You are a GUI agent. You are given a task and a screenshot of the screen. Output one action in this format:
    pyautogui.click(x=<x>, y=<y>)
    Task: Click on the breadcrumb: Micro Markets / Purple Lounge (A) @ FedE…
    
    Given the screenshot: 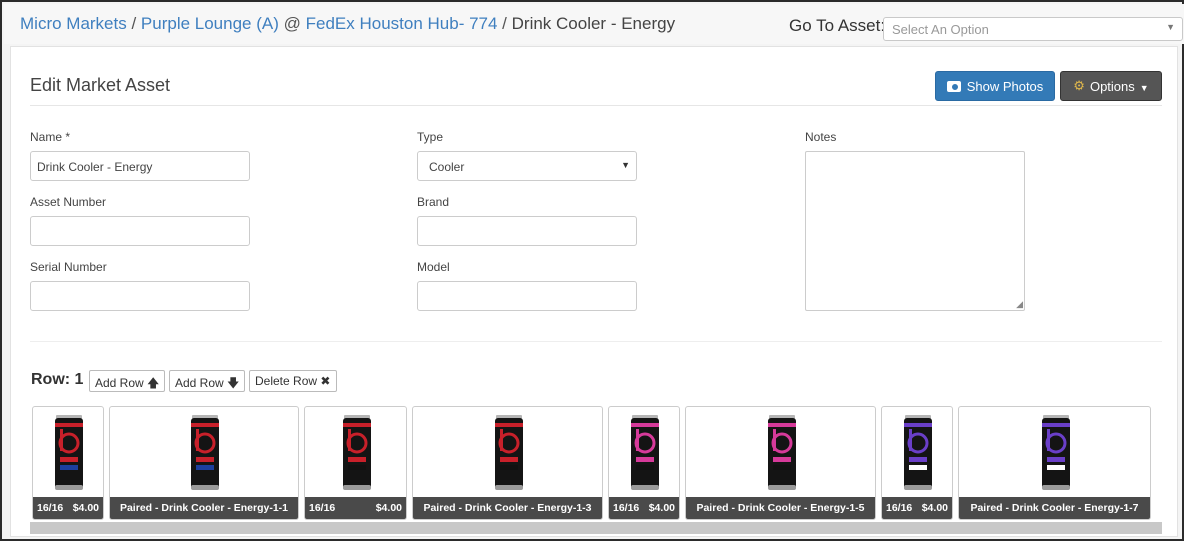 What is the action you would take?
    pyautogui.click(x=347, y=24)
    